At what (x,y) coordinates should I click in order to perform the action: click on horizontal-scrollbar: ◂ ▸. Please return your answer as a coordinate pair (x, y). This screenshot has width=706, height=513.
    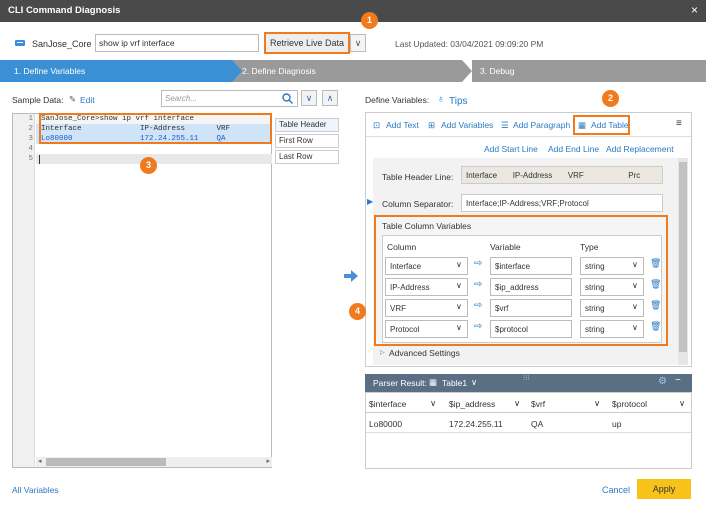
    Looking at the image, I should click on (154, 462).